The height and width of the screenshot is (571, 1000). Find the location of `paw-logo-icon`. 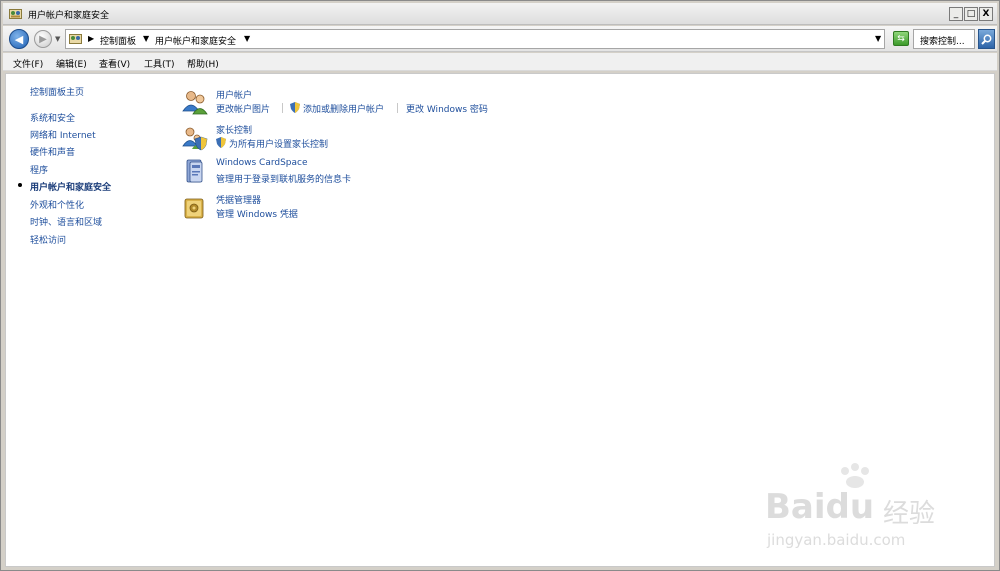

paw-logo-icon is located at coordinates (855, 475).